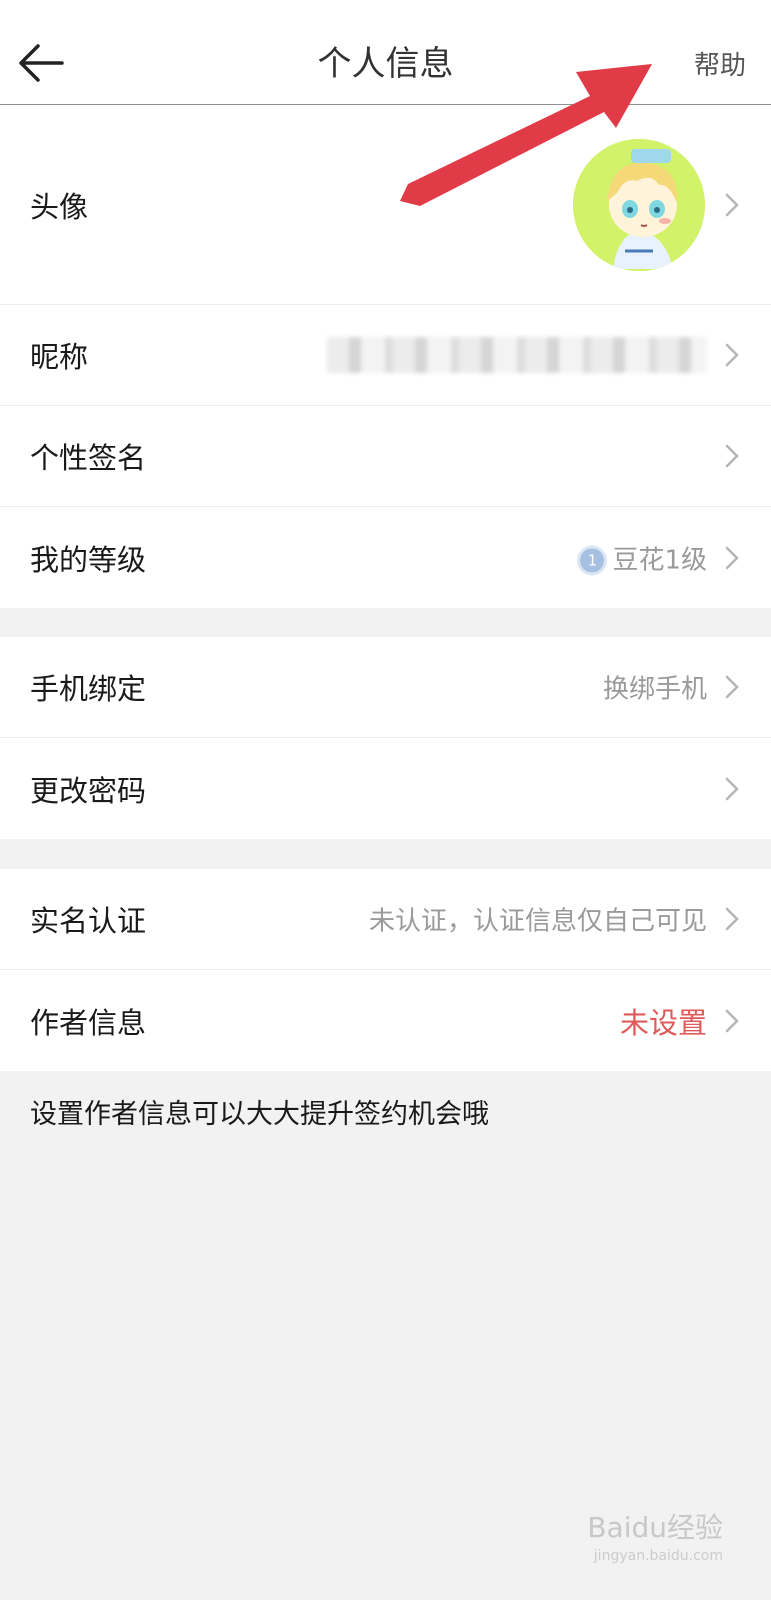  Describe the element at coordinates (517, 355) in the screenshot. I see `nickname-value-blurred` at that location.